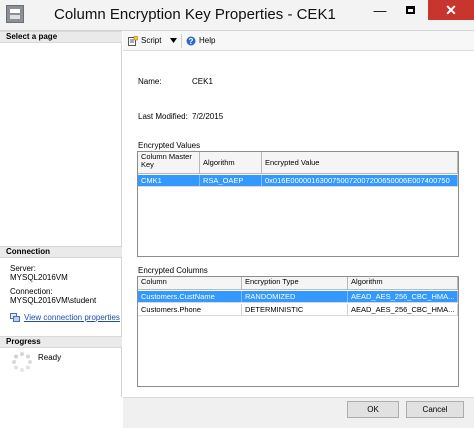 The height and width of the screenshot is (428, 474). What do you see at coordinates (61, 252) in the screenshot?
I see `connection-header: Connection` at bounding box center [61, 252].